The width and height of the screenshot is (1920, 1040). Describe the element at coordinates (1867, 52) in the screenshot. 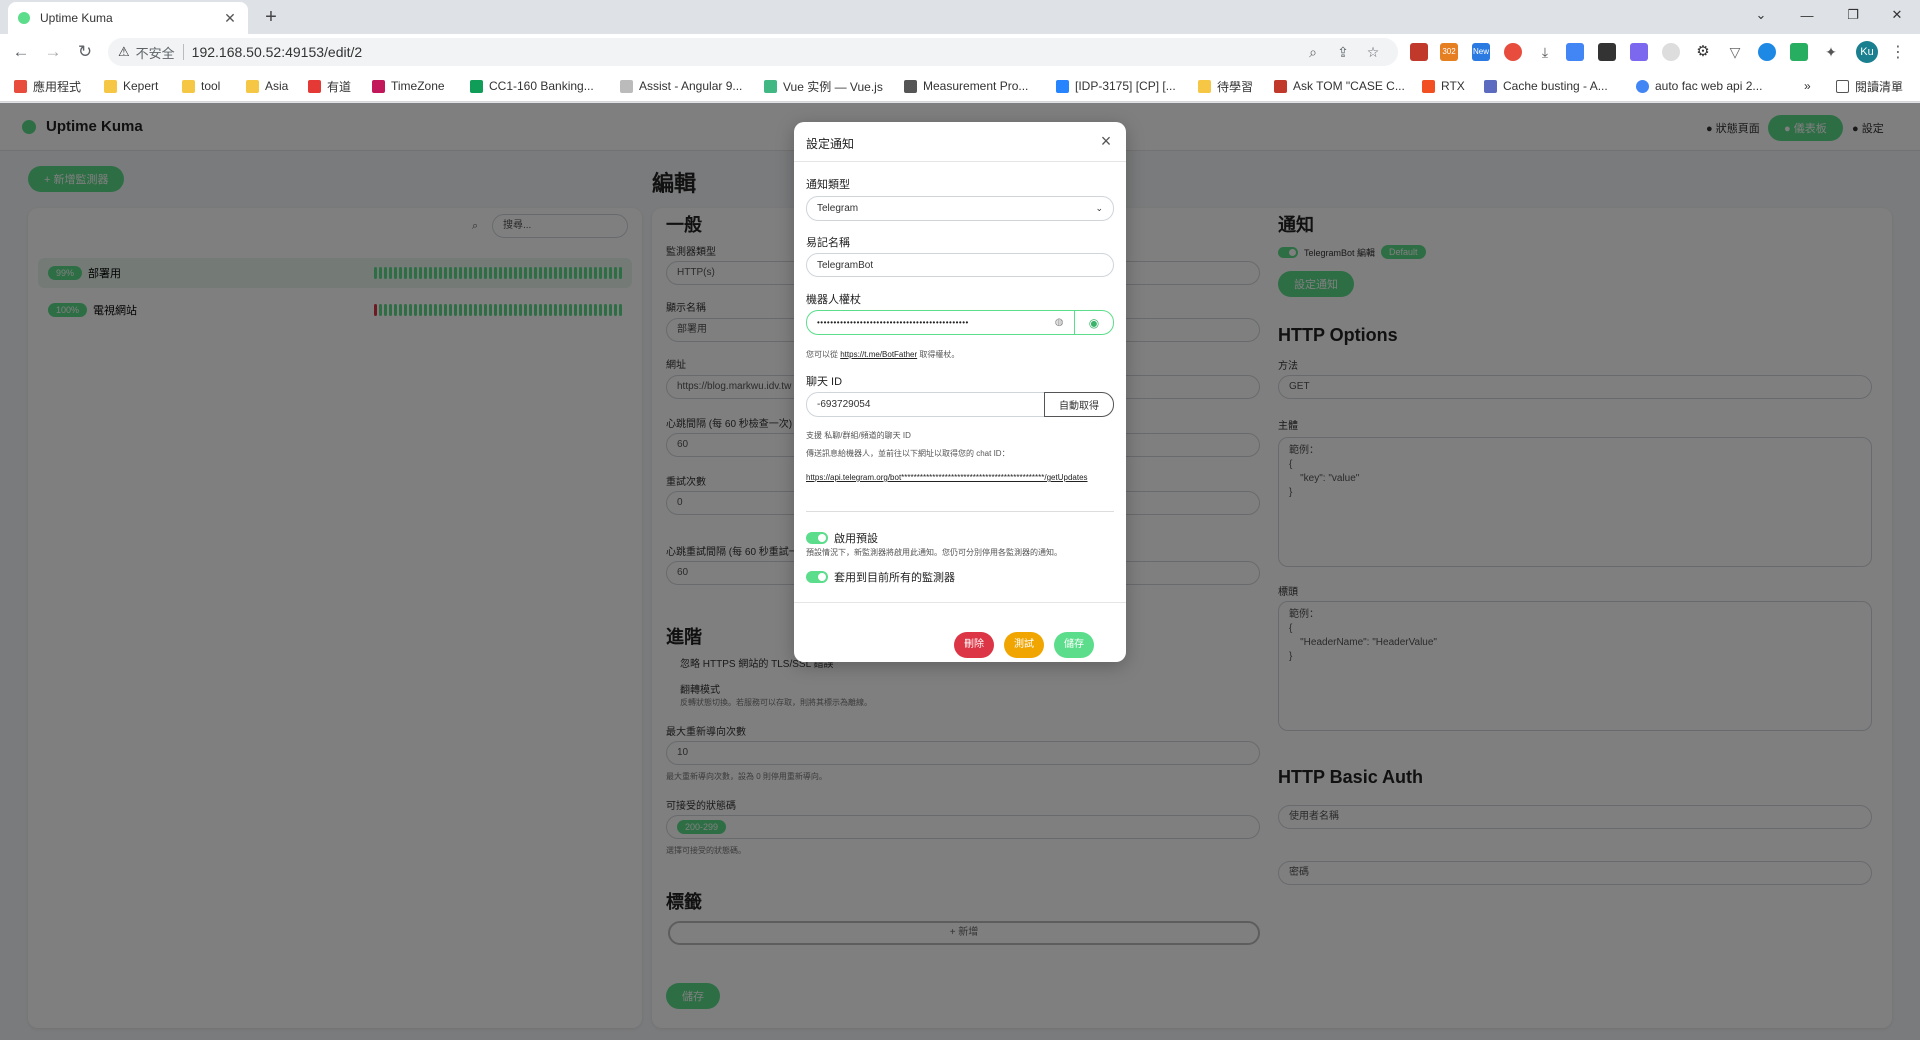

I see `profile-avatar: Ku` at that location.